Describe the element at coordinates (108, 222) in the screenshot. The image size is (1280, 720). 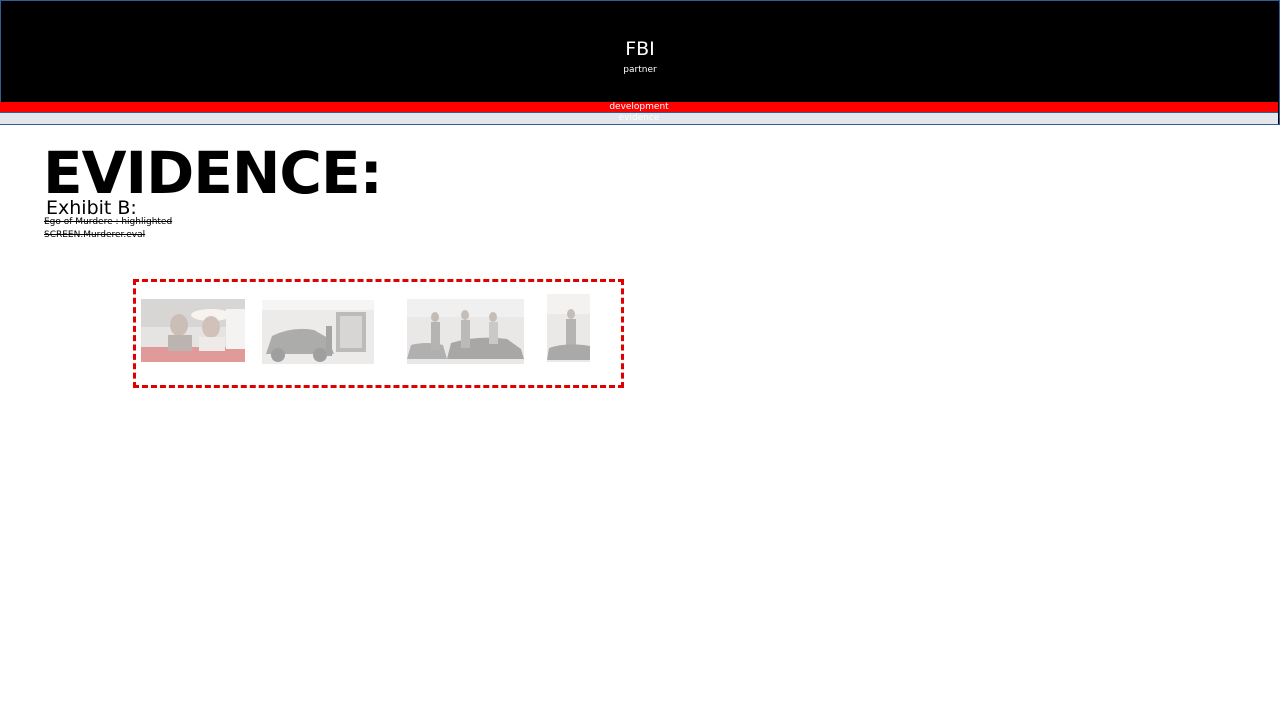
I see `note-line: Ego of Murdere : highlighted` at that location.